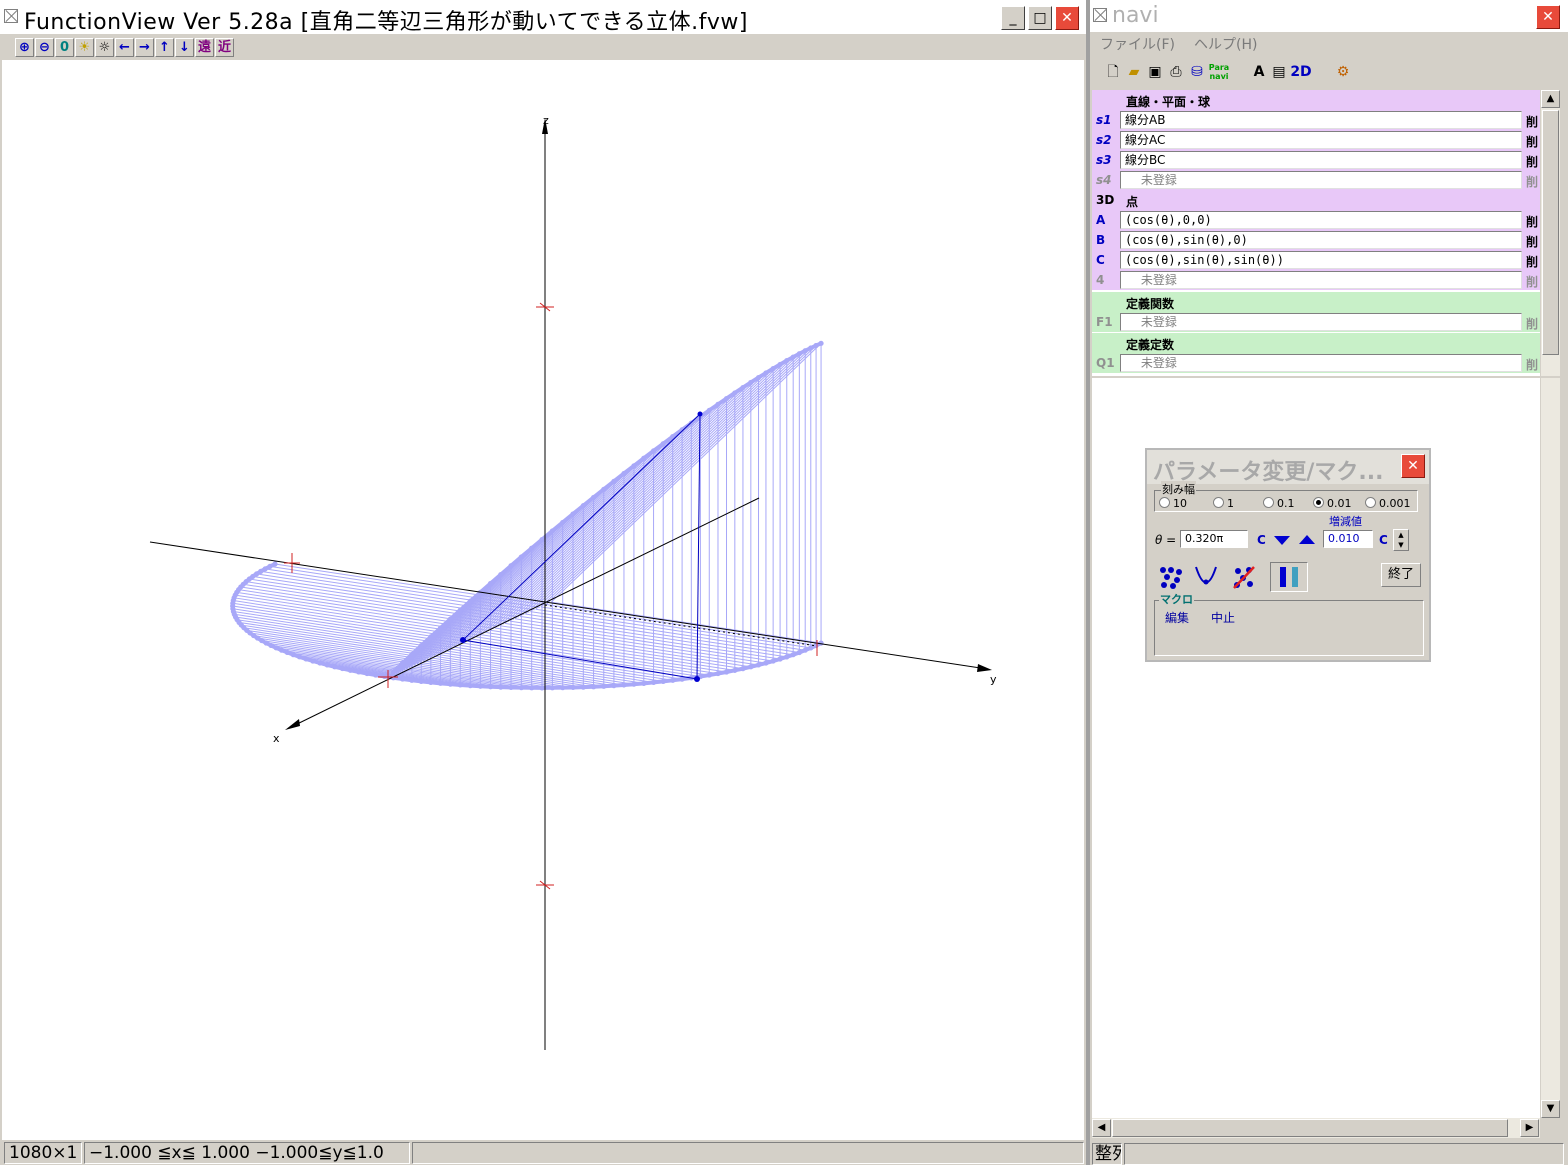 Image resolution: width=1568 pixels, height=1165 pixels. I want to click on light-icon: ☀, so click(84, 47).